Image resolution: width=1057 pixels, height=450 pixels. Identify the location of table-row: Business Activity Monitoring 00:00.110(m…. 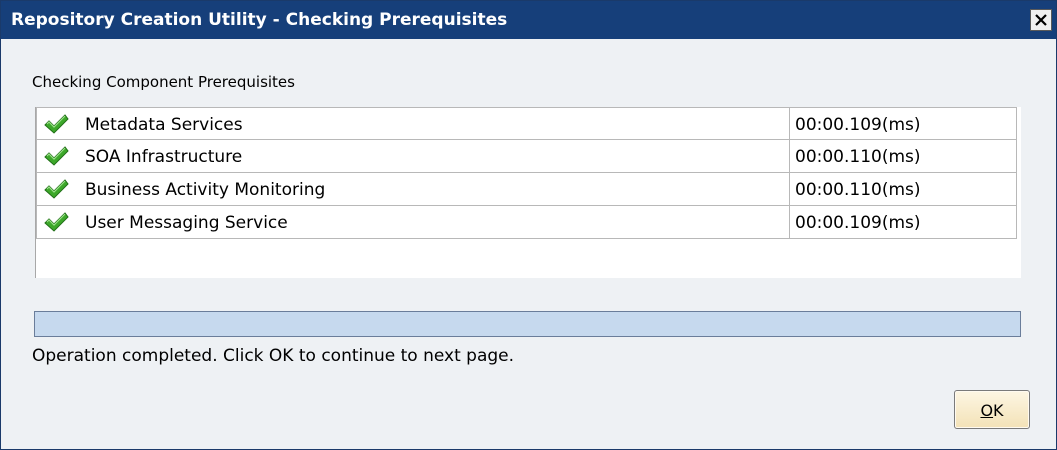
(526, 189).